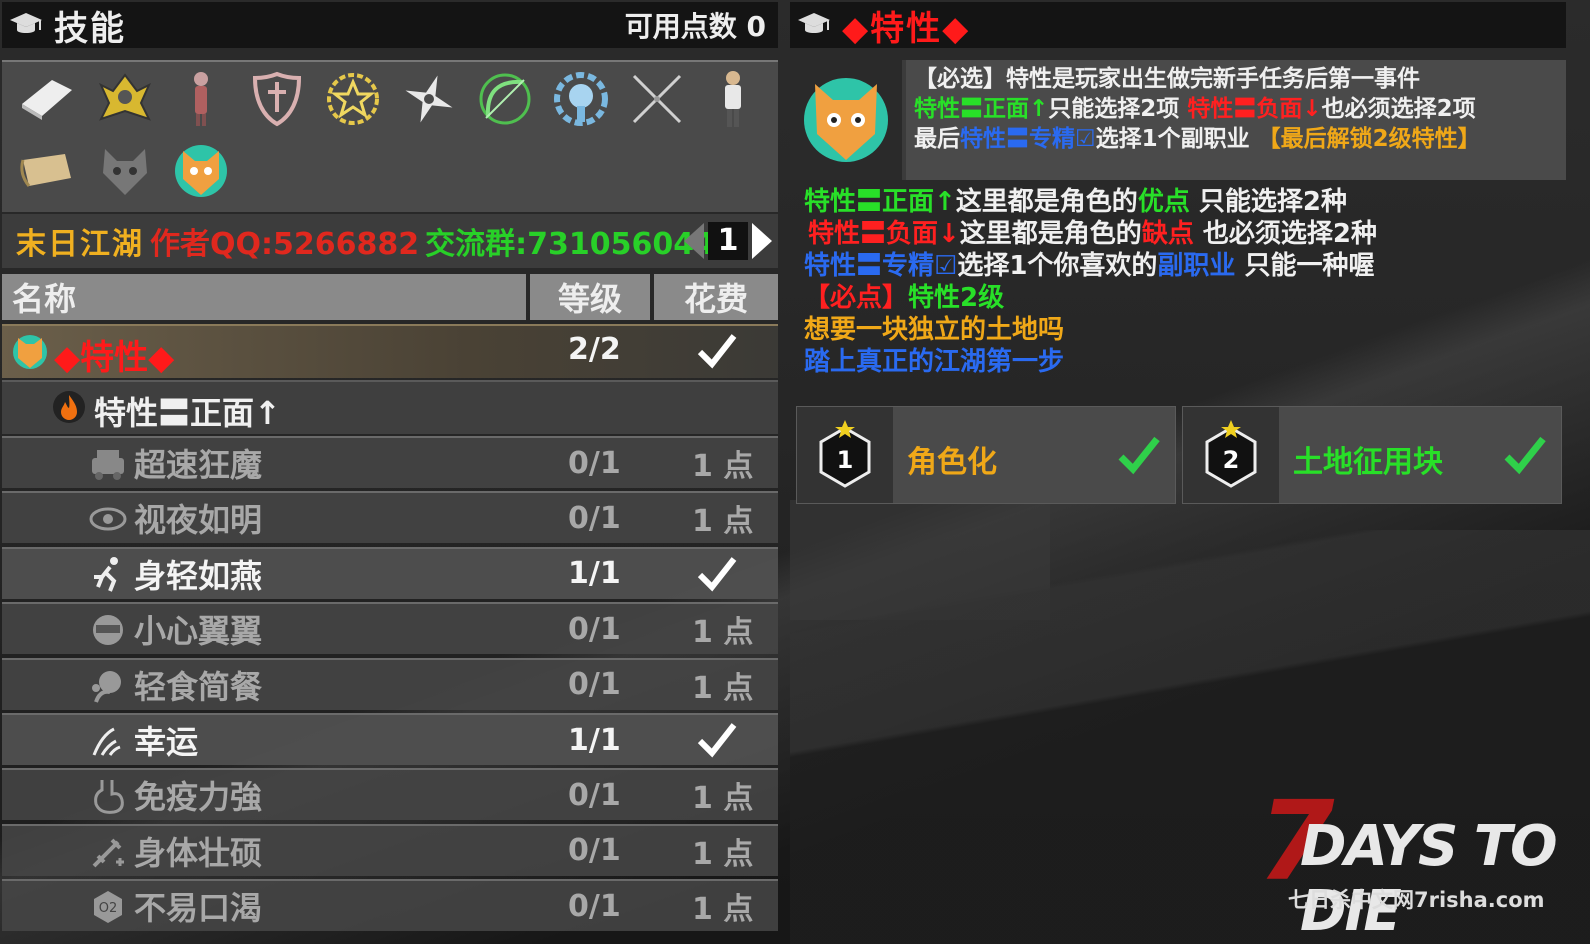 The width and height of the screenshot is (1590, 944). I want to click on skill-name: 免疫力強, so click(198, 797).